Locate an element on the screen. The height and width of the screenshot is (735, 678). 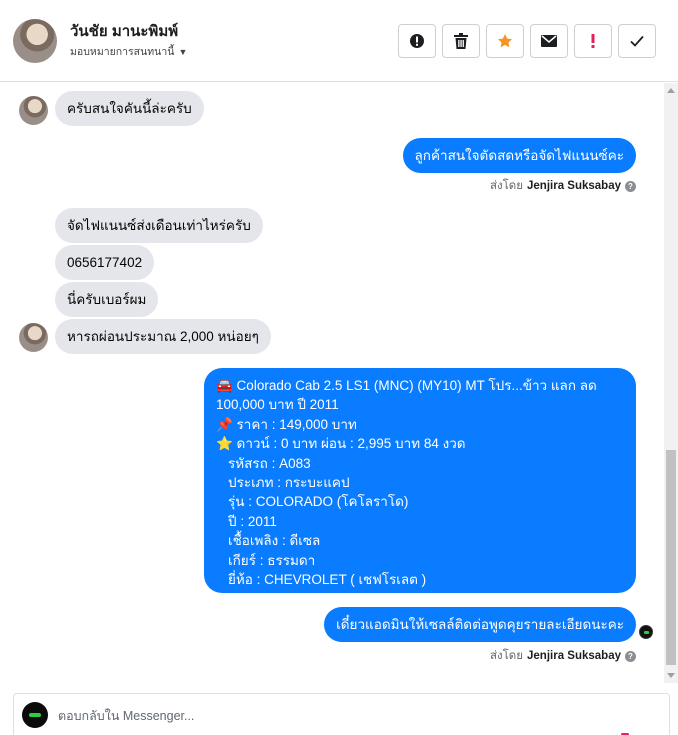
assign-conversation-dropdown: มอบหมายการสนทนานี้ ▼ is located at coordinates (128, 51).